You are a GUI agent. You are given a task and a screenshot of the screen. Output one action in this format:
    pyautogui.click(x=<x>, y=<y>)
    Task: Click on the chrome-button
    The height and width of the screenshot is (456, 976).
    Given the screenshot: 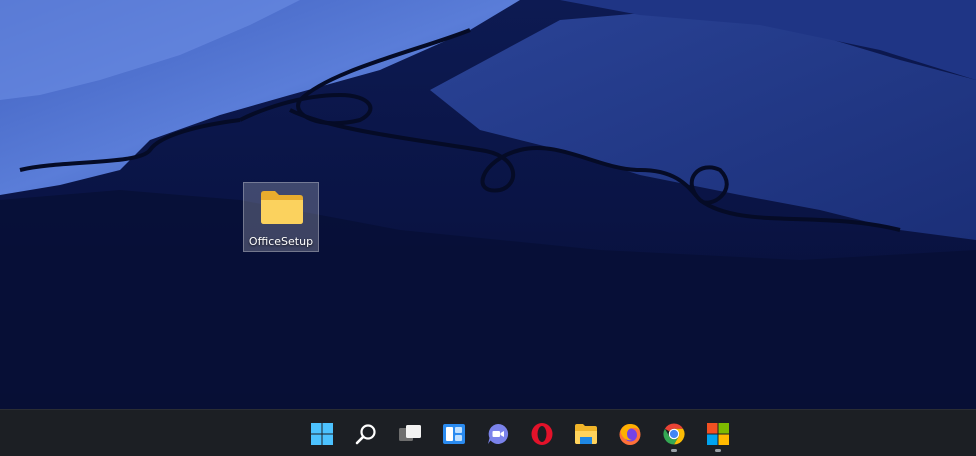 What is the action you would take?
    pyautogui.click(x=674, y=434)
    